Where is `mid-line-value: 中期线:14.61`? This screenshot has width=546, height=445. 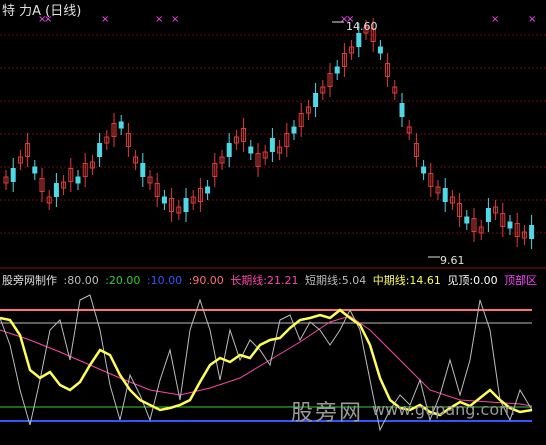 mid-line-value: 中期线:14.61 is located at coordinates (406, 280).